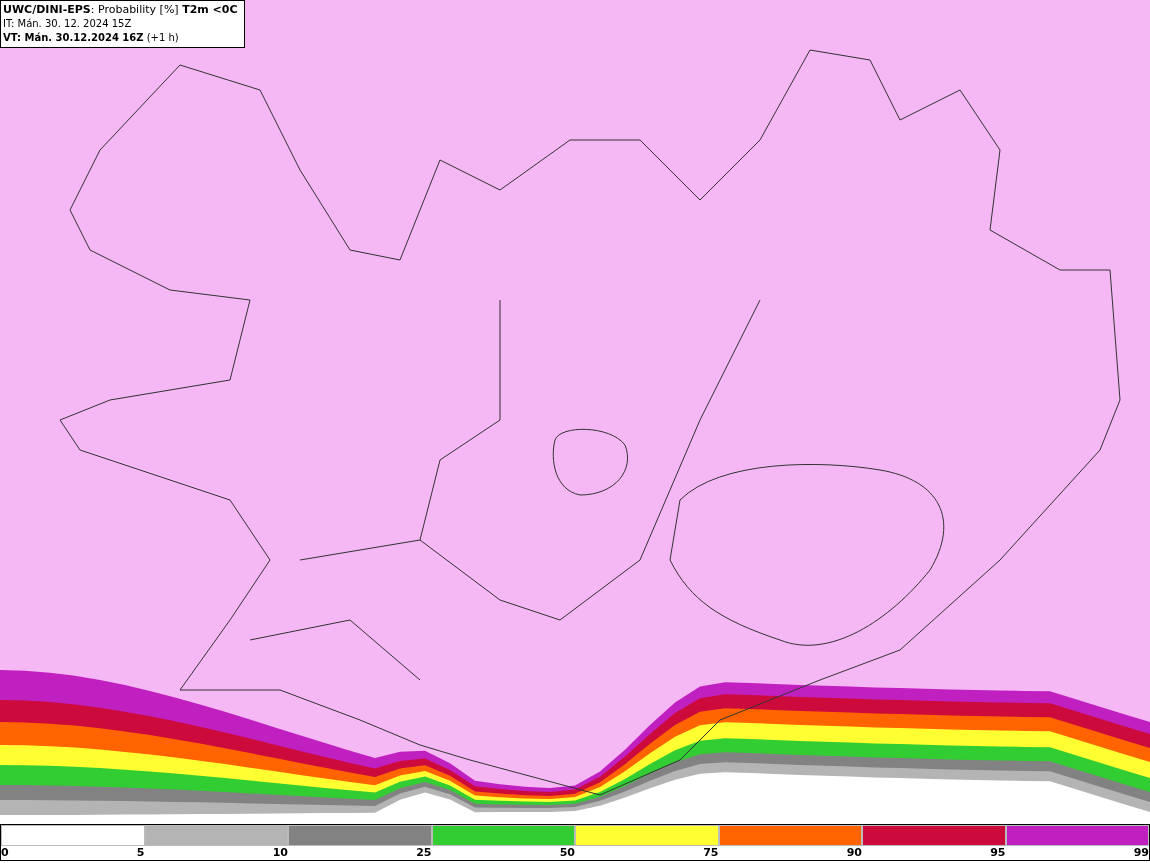 This screenshot has width=1150, height=863. Describe the element at coordinates (567, 853) in the screenshot. I see `legend-label: 50` at that location.